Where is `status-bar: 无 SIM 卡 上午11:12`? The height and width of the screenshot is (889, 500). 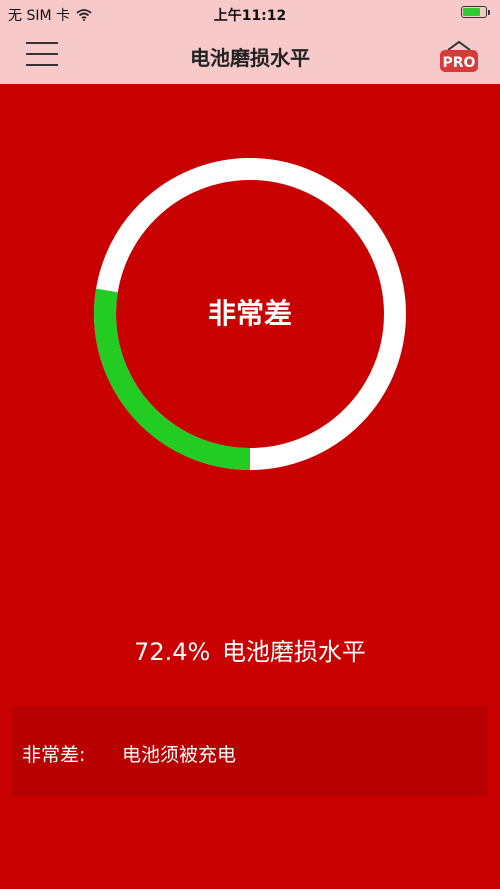
status-bar: 无 SIM 卡 上午11:12 is located at coordinates (250, 14).